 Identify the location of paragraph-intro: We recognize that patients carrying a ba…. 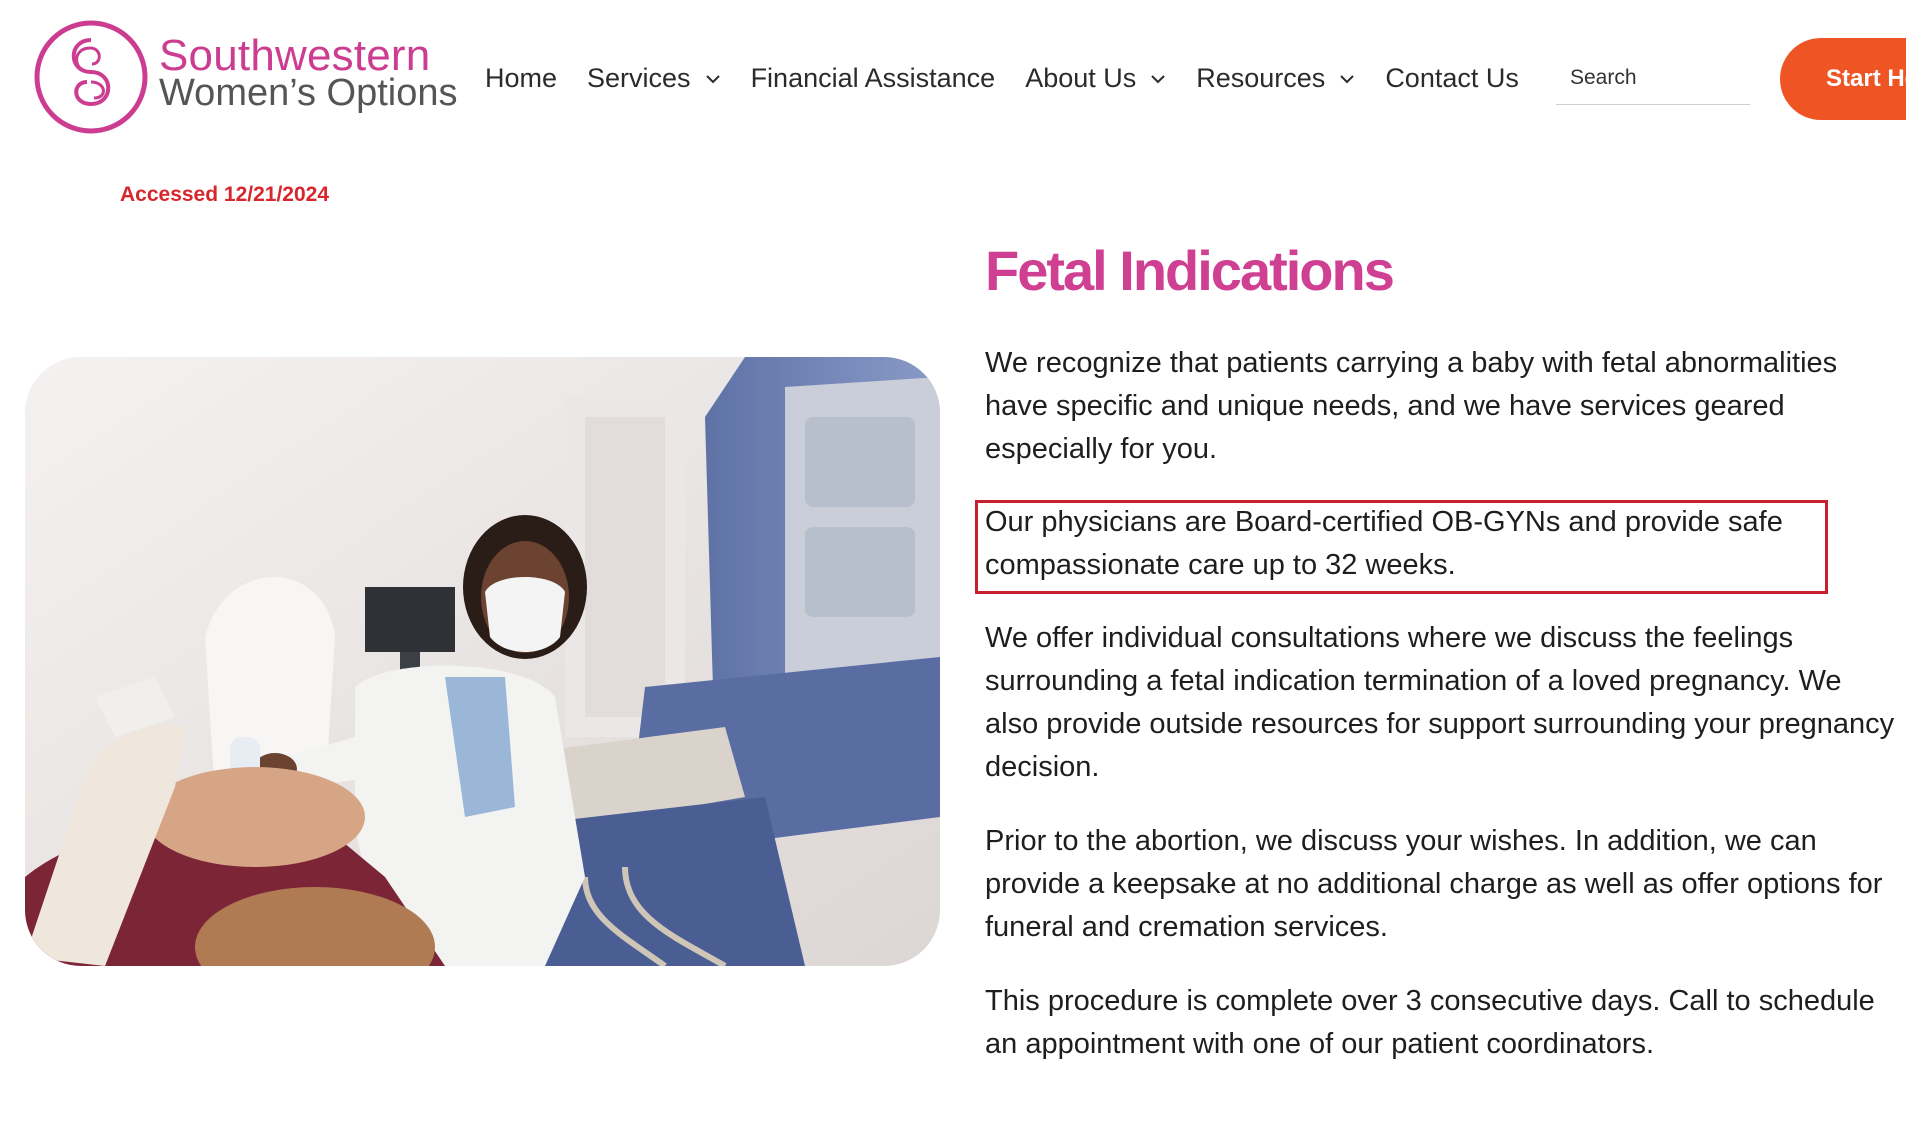
(1411, 406).